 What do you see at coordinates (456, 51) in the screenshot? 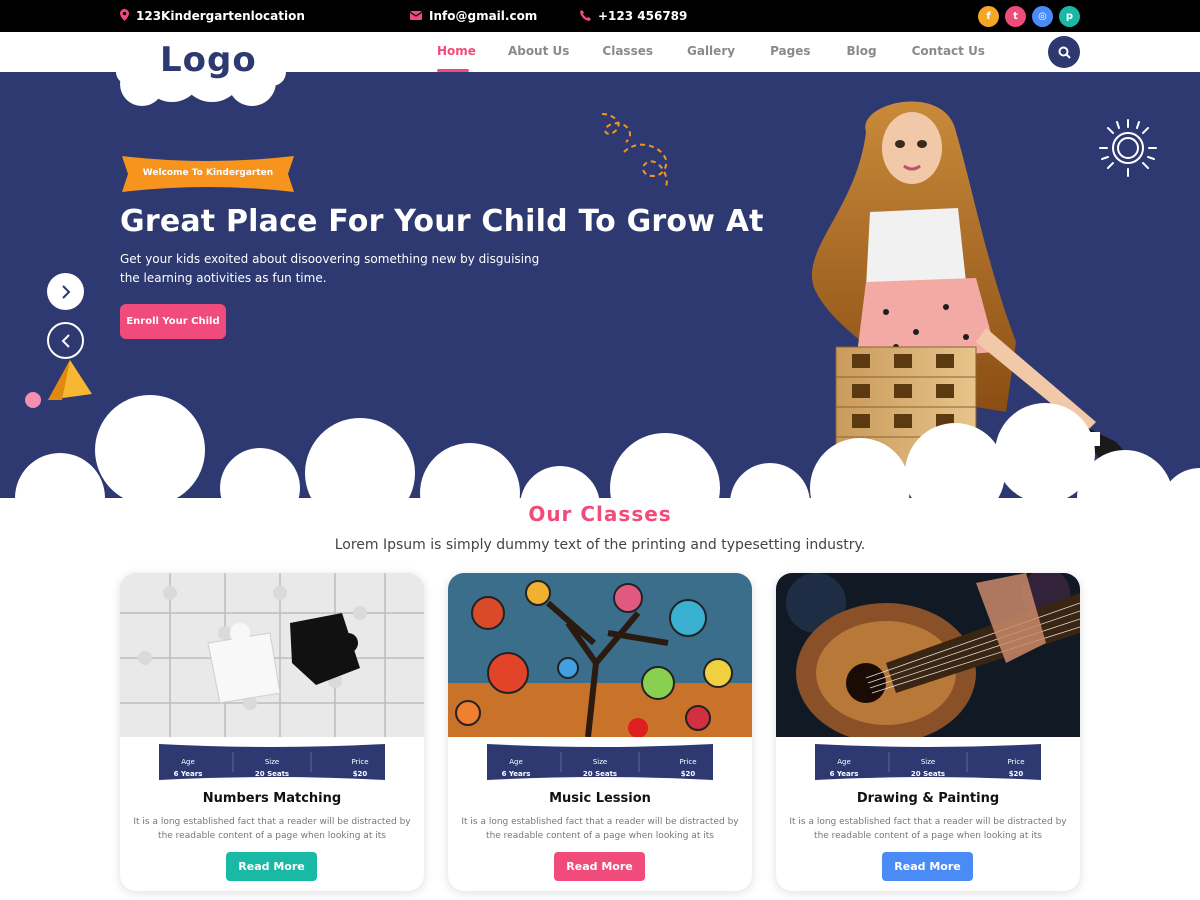
I see `nav-item-label: Home` at bounding box center [456, 51].